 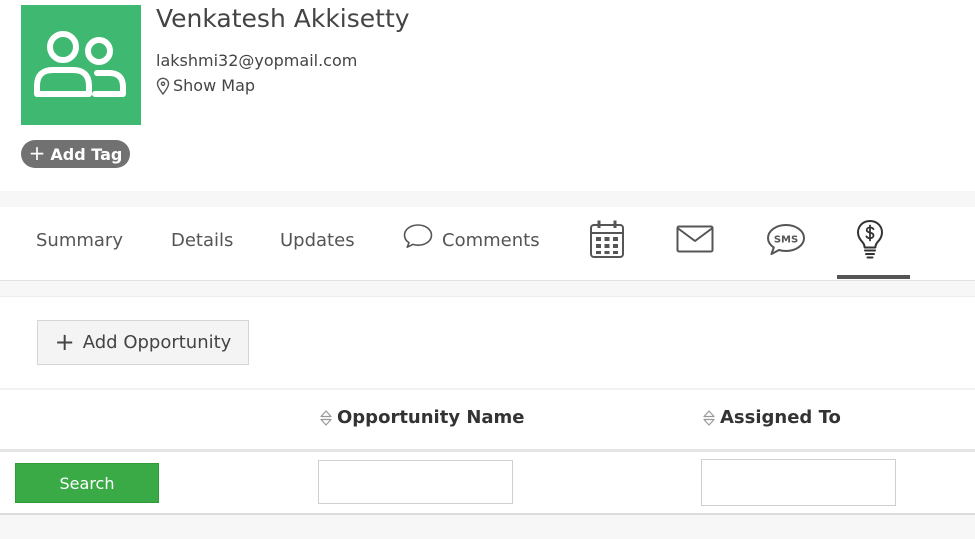 I want to click on tab-calendar, so click(x=607, y=241).